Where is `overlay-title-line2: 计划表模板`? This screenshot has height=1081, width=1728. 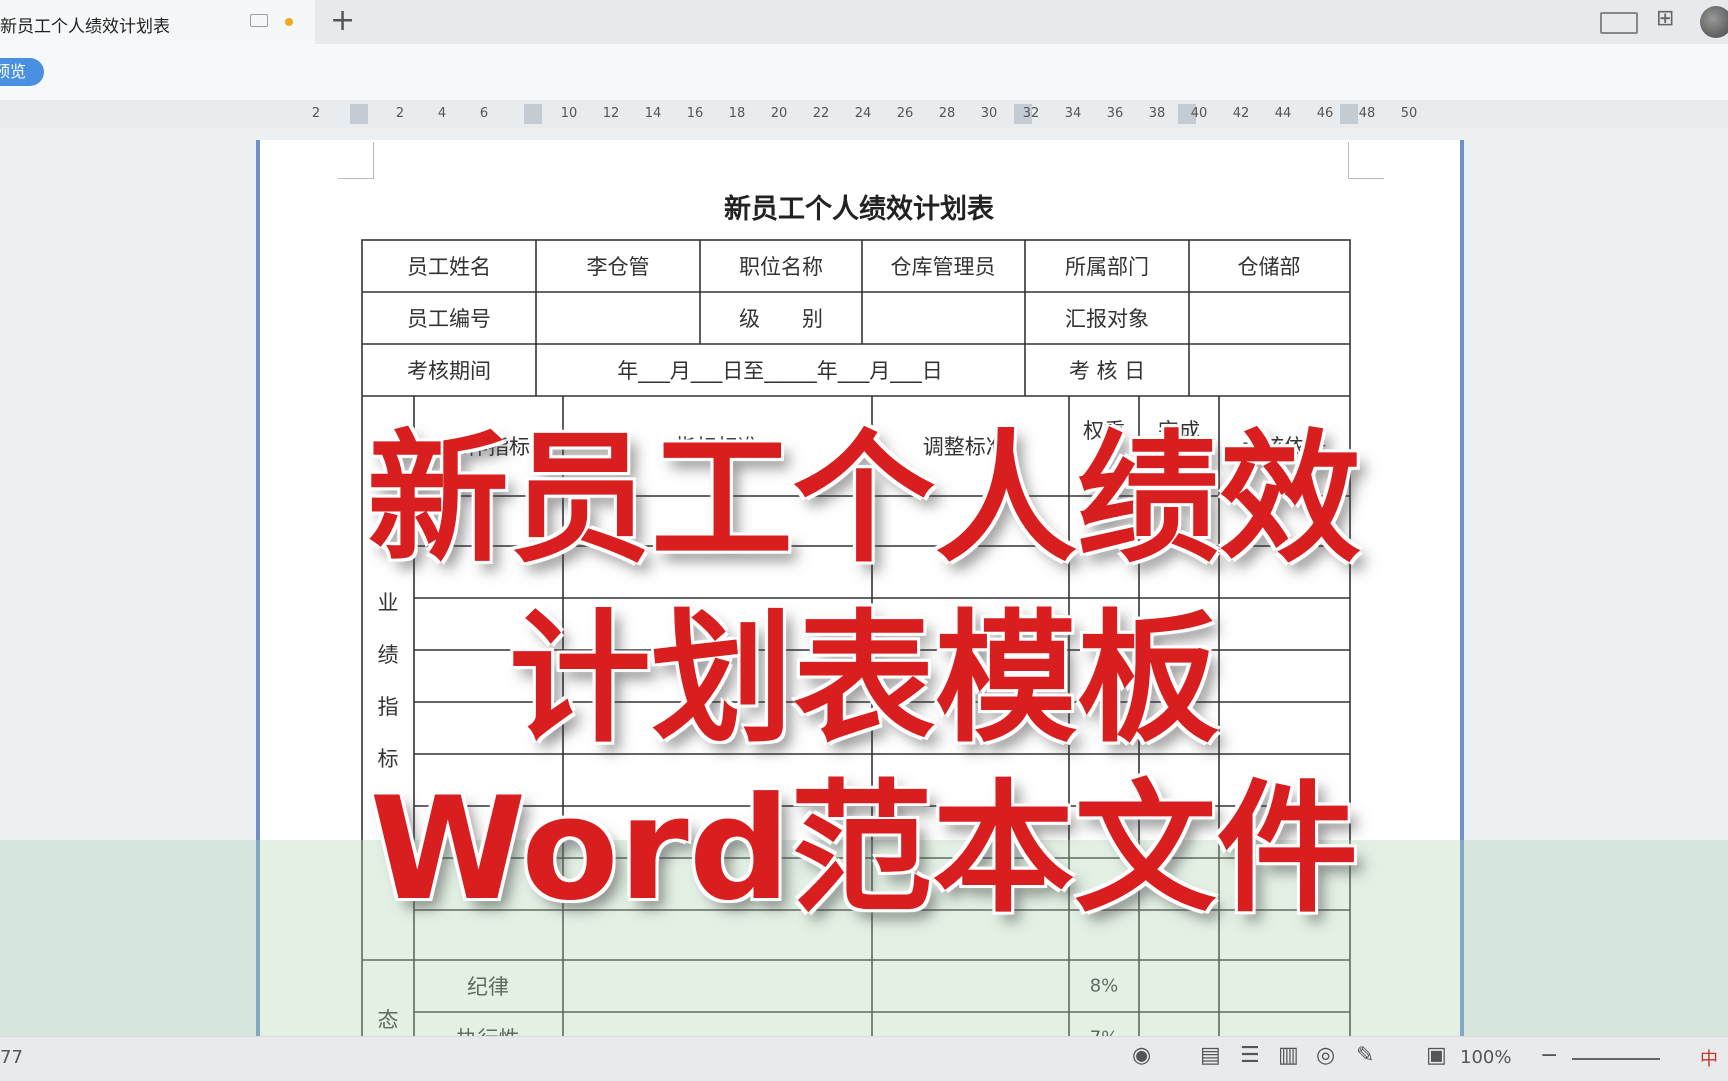 overlay-title-line2: 计划表模板 is located at coordinates (864, 679).